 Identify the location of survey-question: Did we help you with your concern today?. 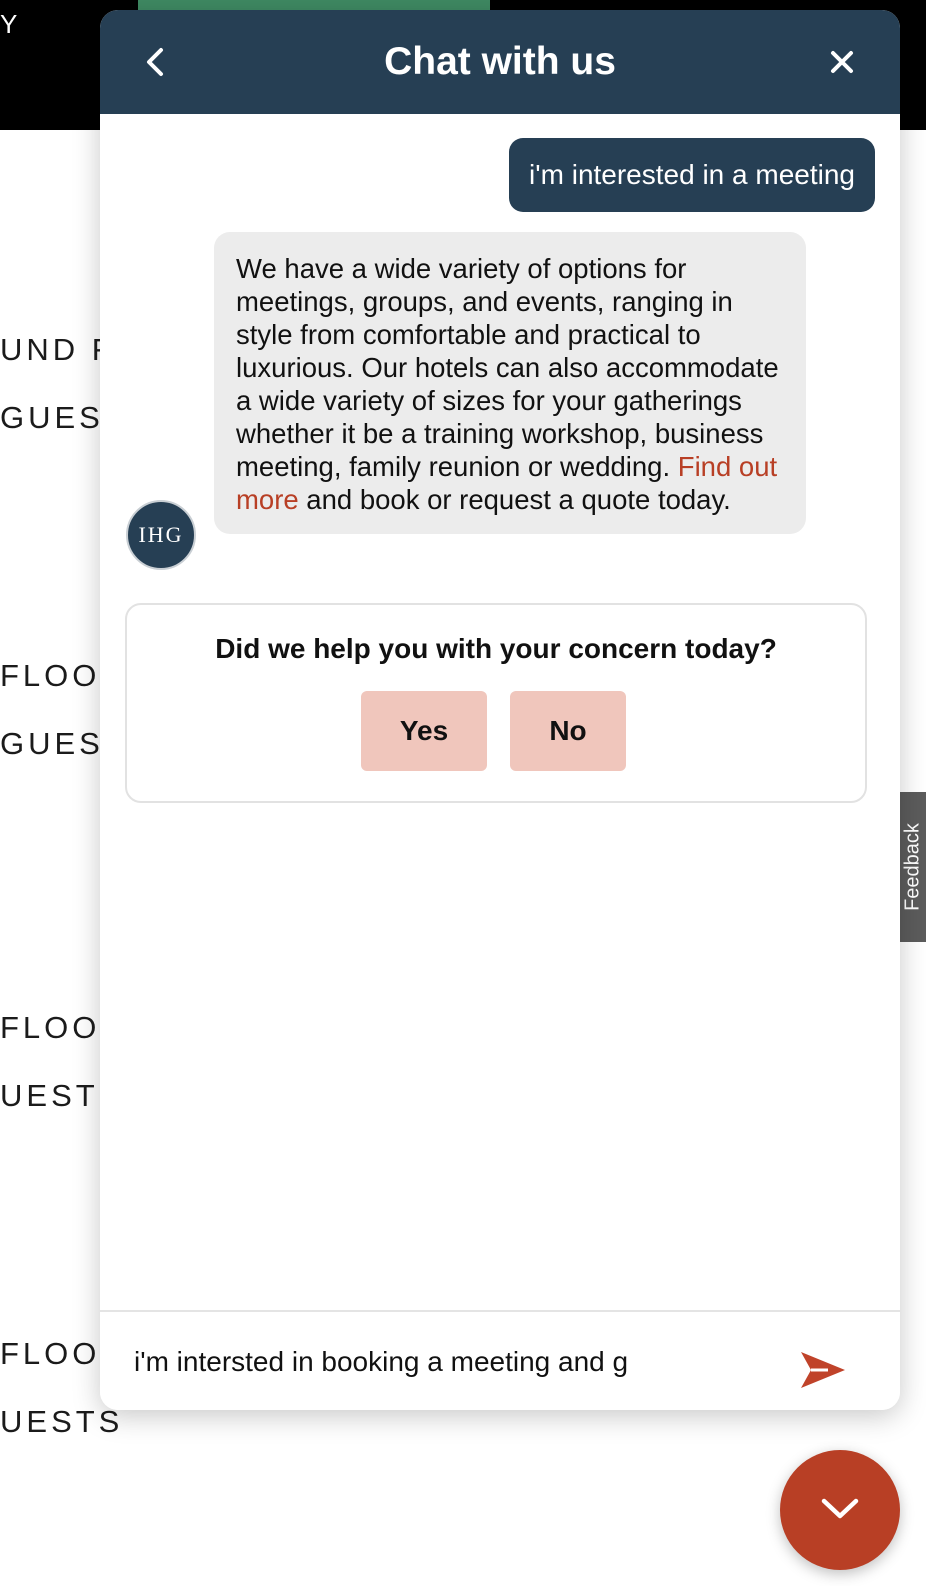
(496, 648).